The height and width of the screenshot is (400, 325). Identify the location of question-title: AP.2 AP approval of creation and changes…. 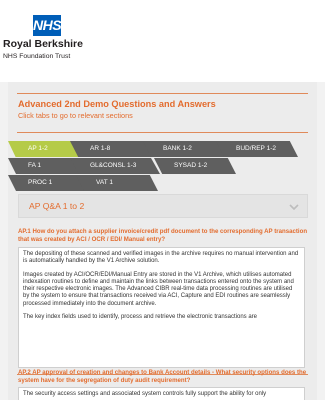
(162, 376).